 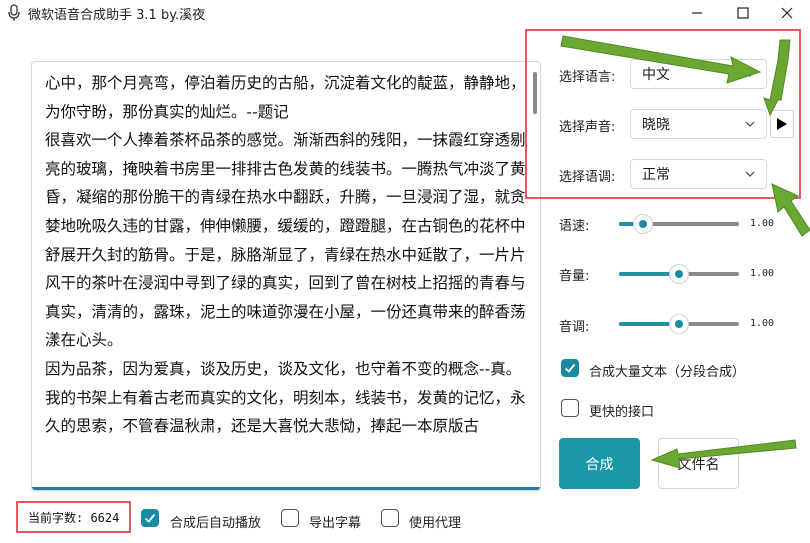 I want to click on minimize-button, so click(x=697, y=13).